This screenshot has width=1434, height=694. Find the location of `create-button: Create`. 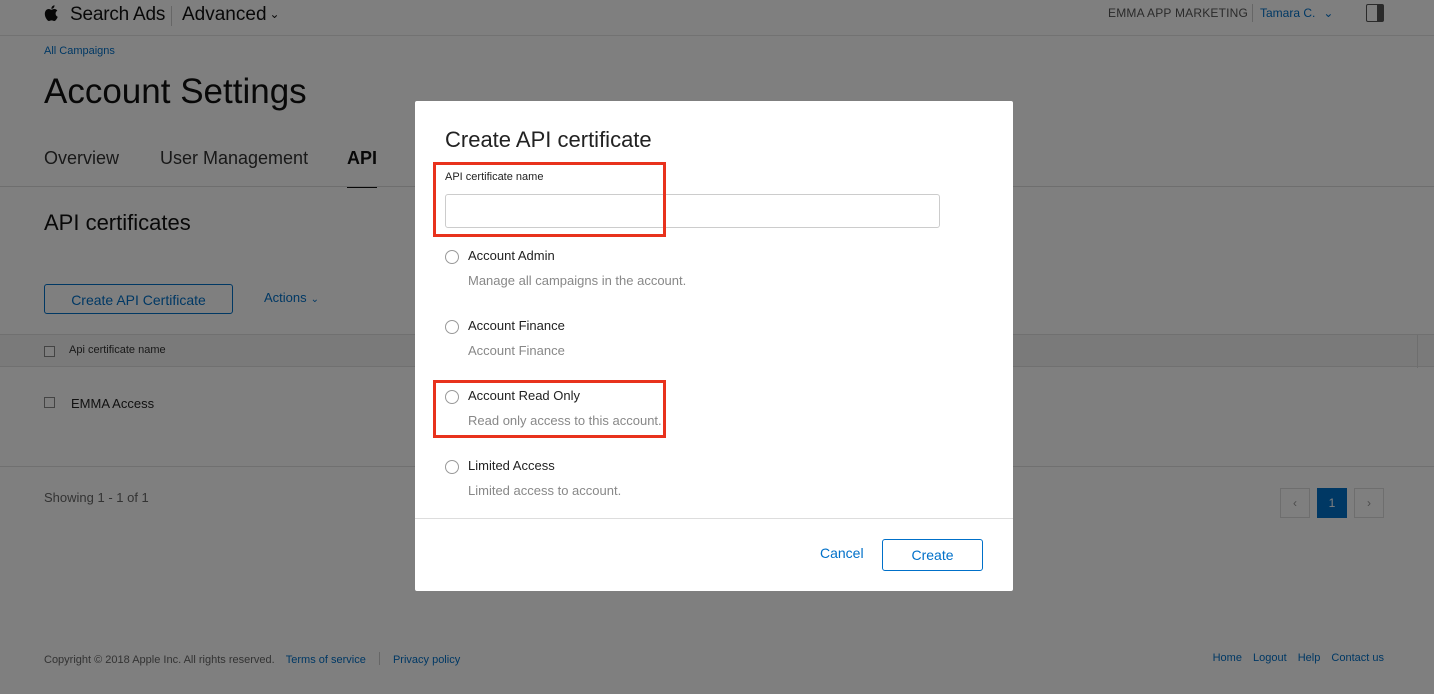

create-button: Create is located at coordinates (932, 555).